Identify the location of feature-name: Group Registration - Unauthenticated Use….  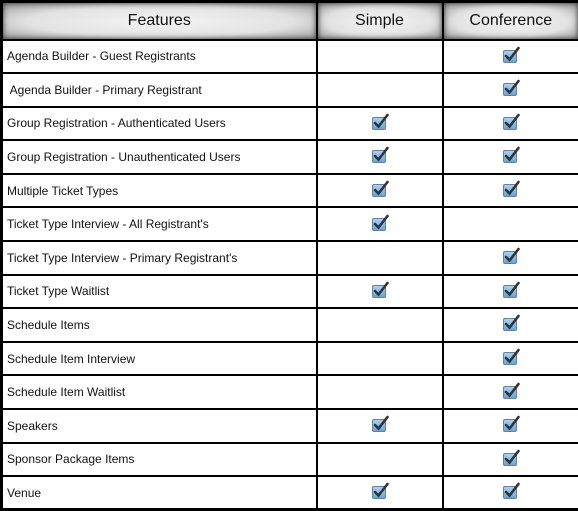
(159, 157).